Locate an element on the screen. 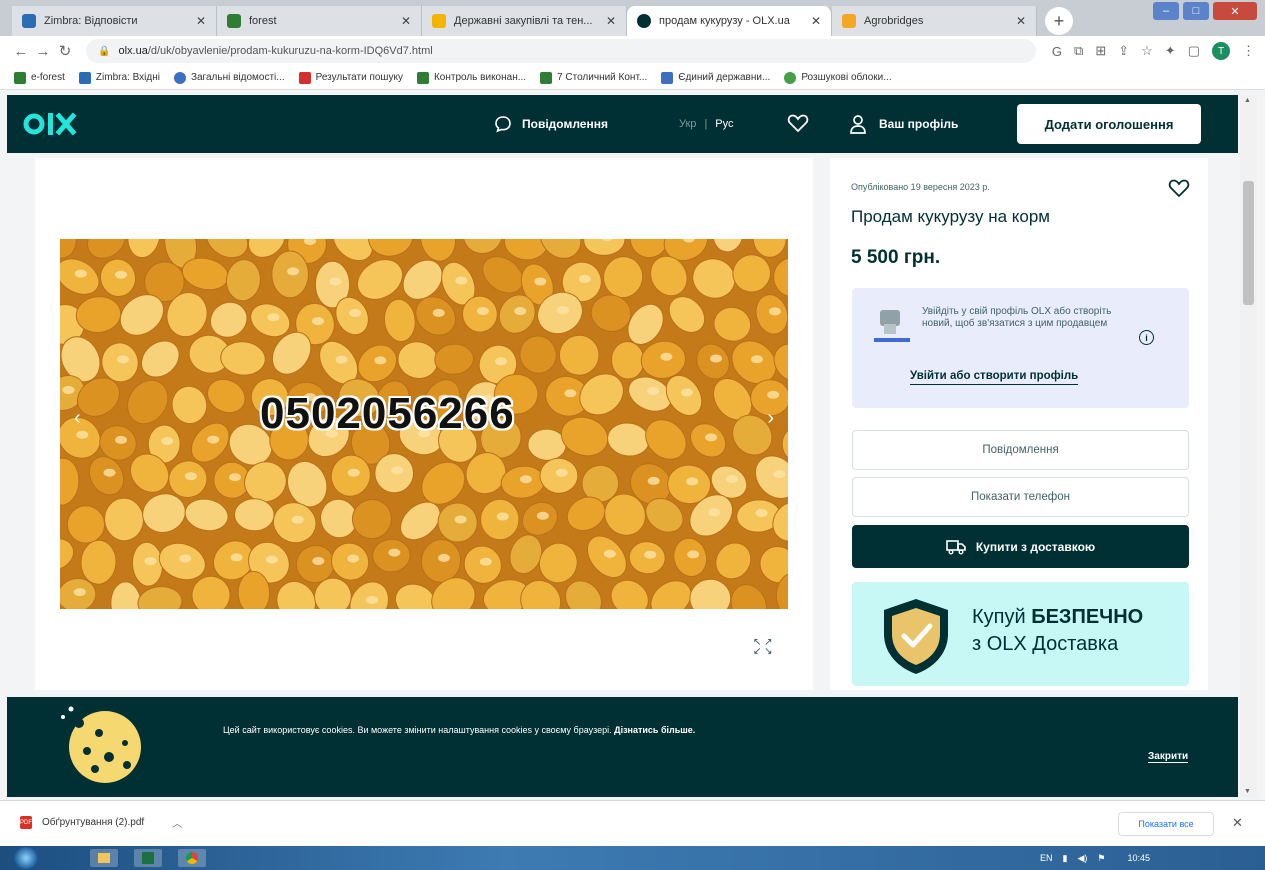  zimbra-favicon is located at coordinates (29, 21).